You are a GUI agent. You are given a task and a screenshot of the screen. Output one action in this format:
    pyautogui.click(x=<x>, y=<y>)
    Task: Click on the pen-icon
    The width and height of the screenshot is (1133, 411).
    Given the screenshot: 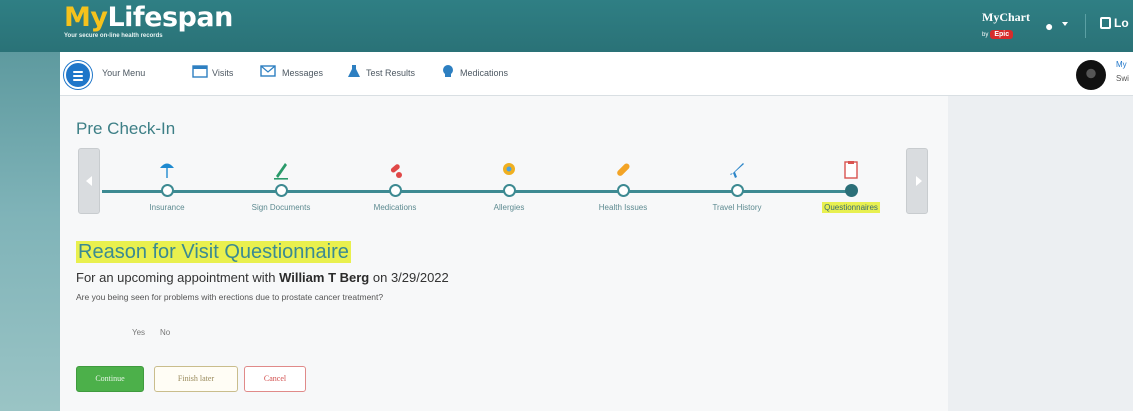 What is the action you would take?
    pyautogui.click(x=281, y=171)
    